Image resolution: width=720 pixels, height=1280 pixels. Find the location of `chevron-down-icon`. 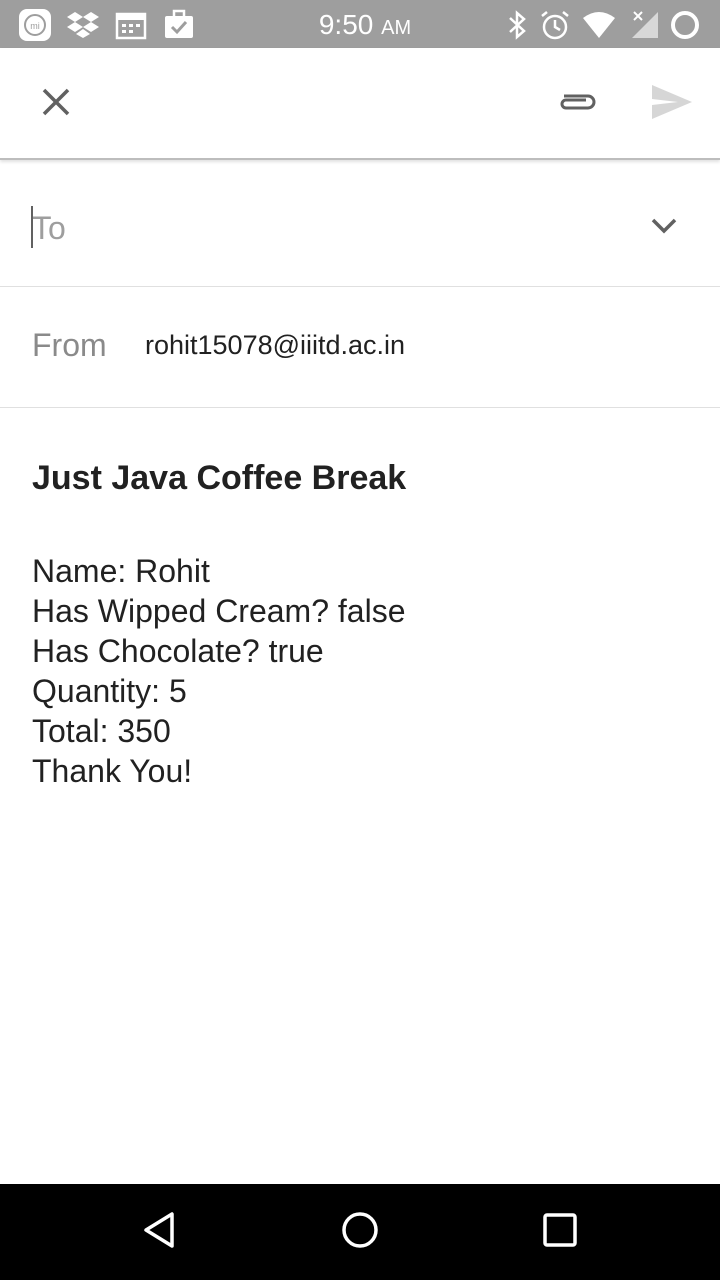

chevron-down-icon is located at coordinates (664, 228).